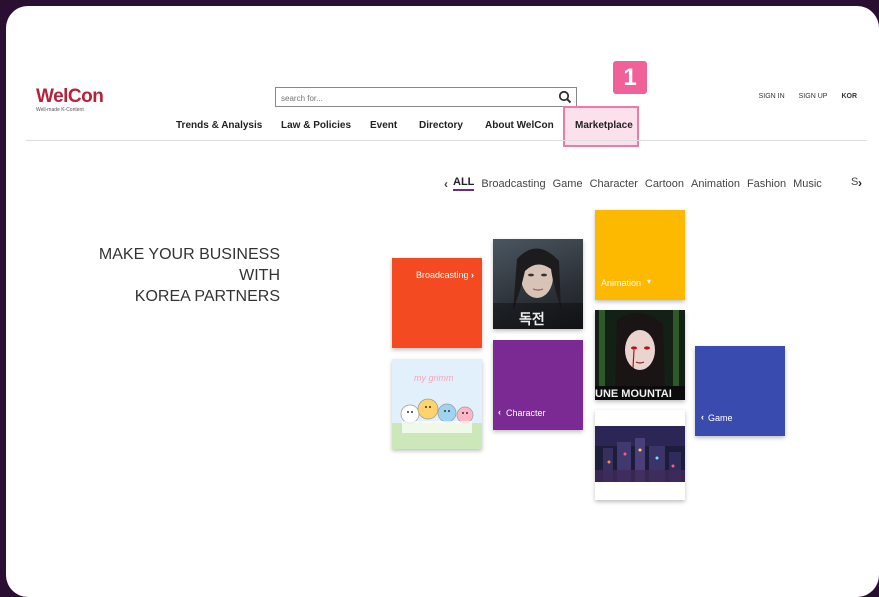 The width and height of the screenshot is (879, 597). I want to click on webtoon-poster-image, so click(640, 355).